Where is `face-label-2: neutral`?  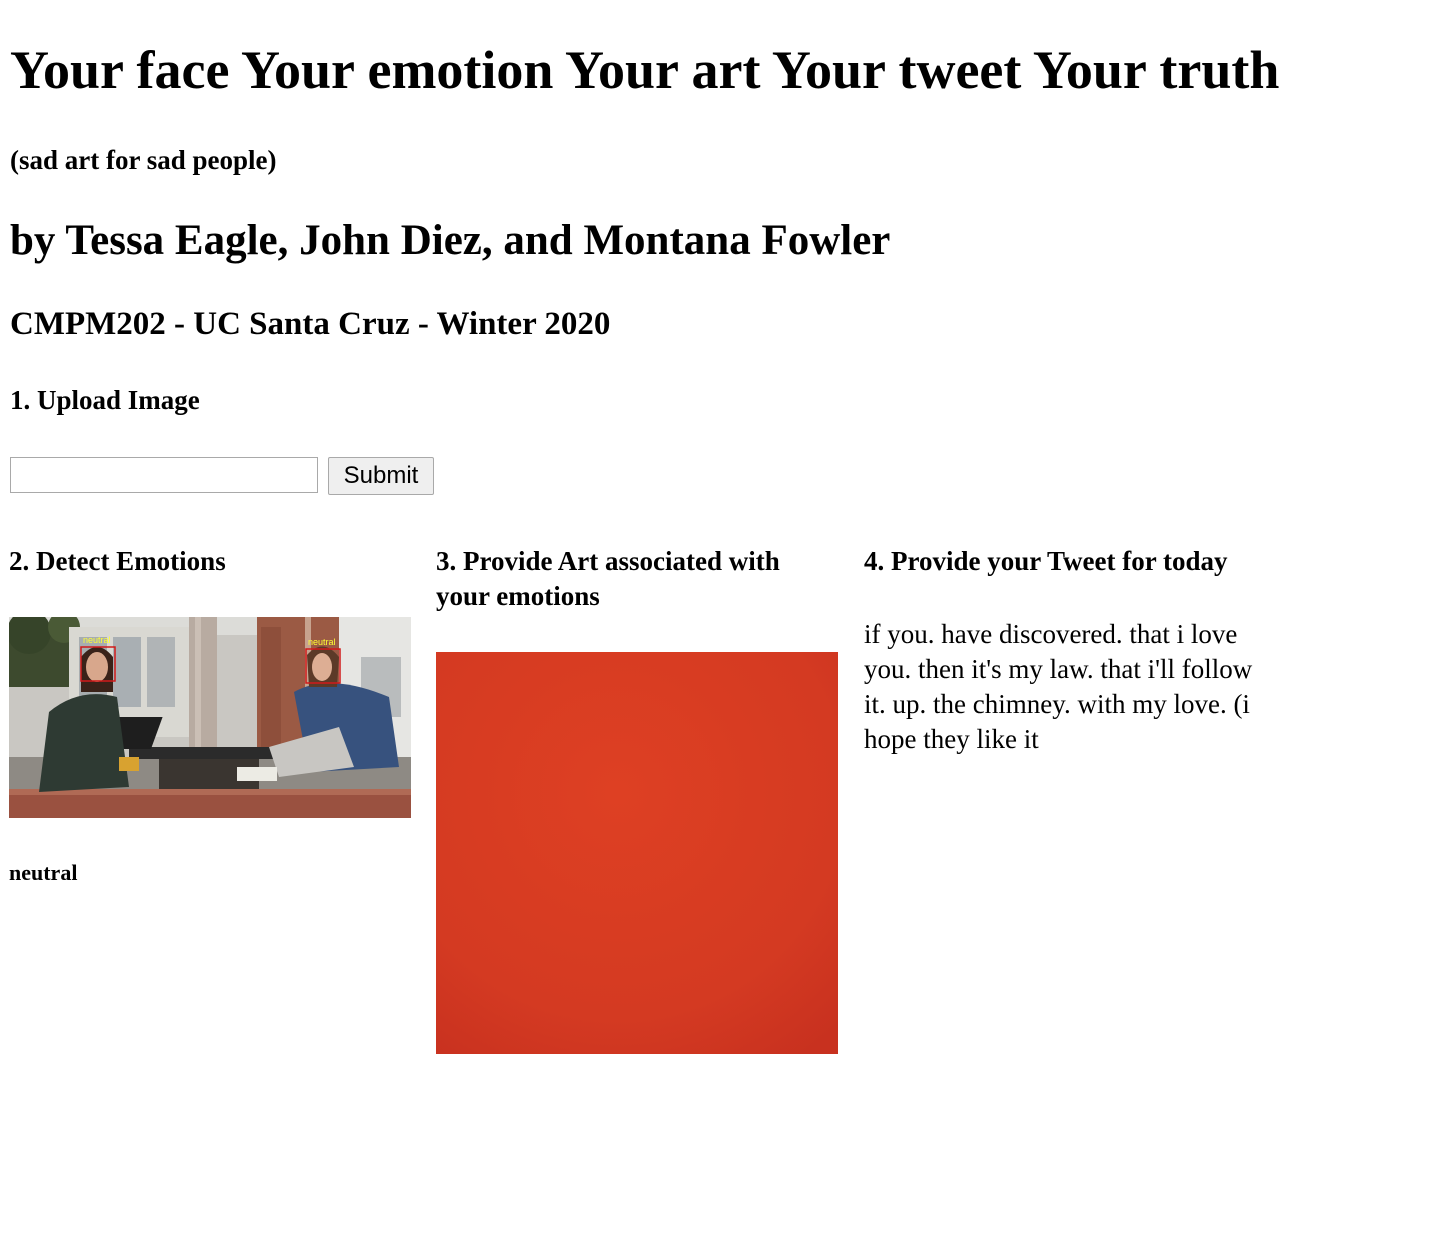 face-label-2: neutral is located at coordinates (322, 642).